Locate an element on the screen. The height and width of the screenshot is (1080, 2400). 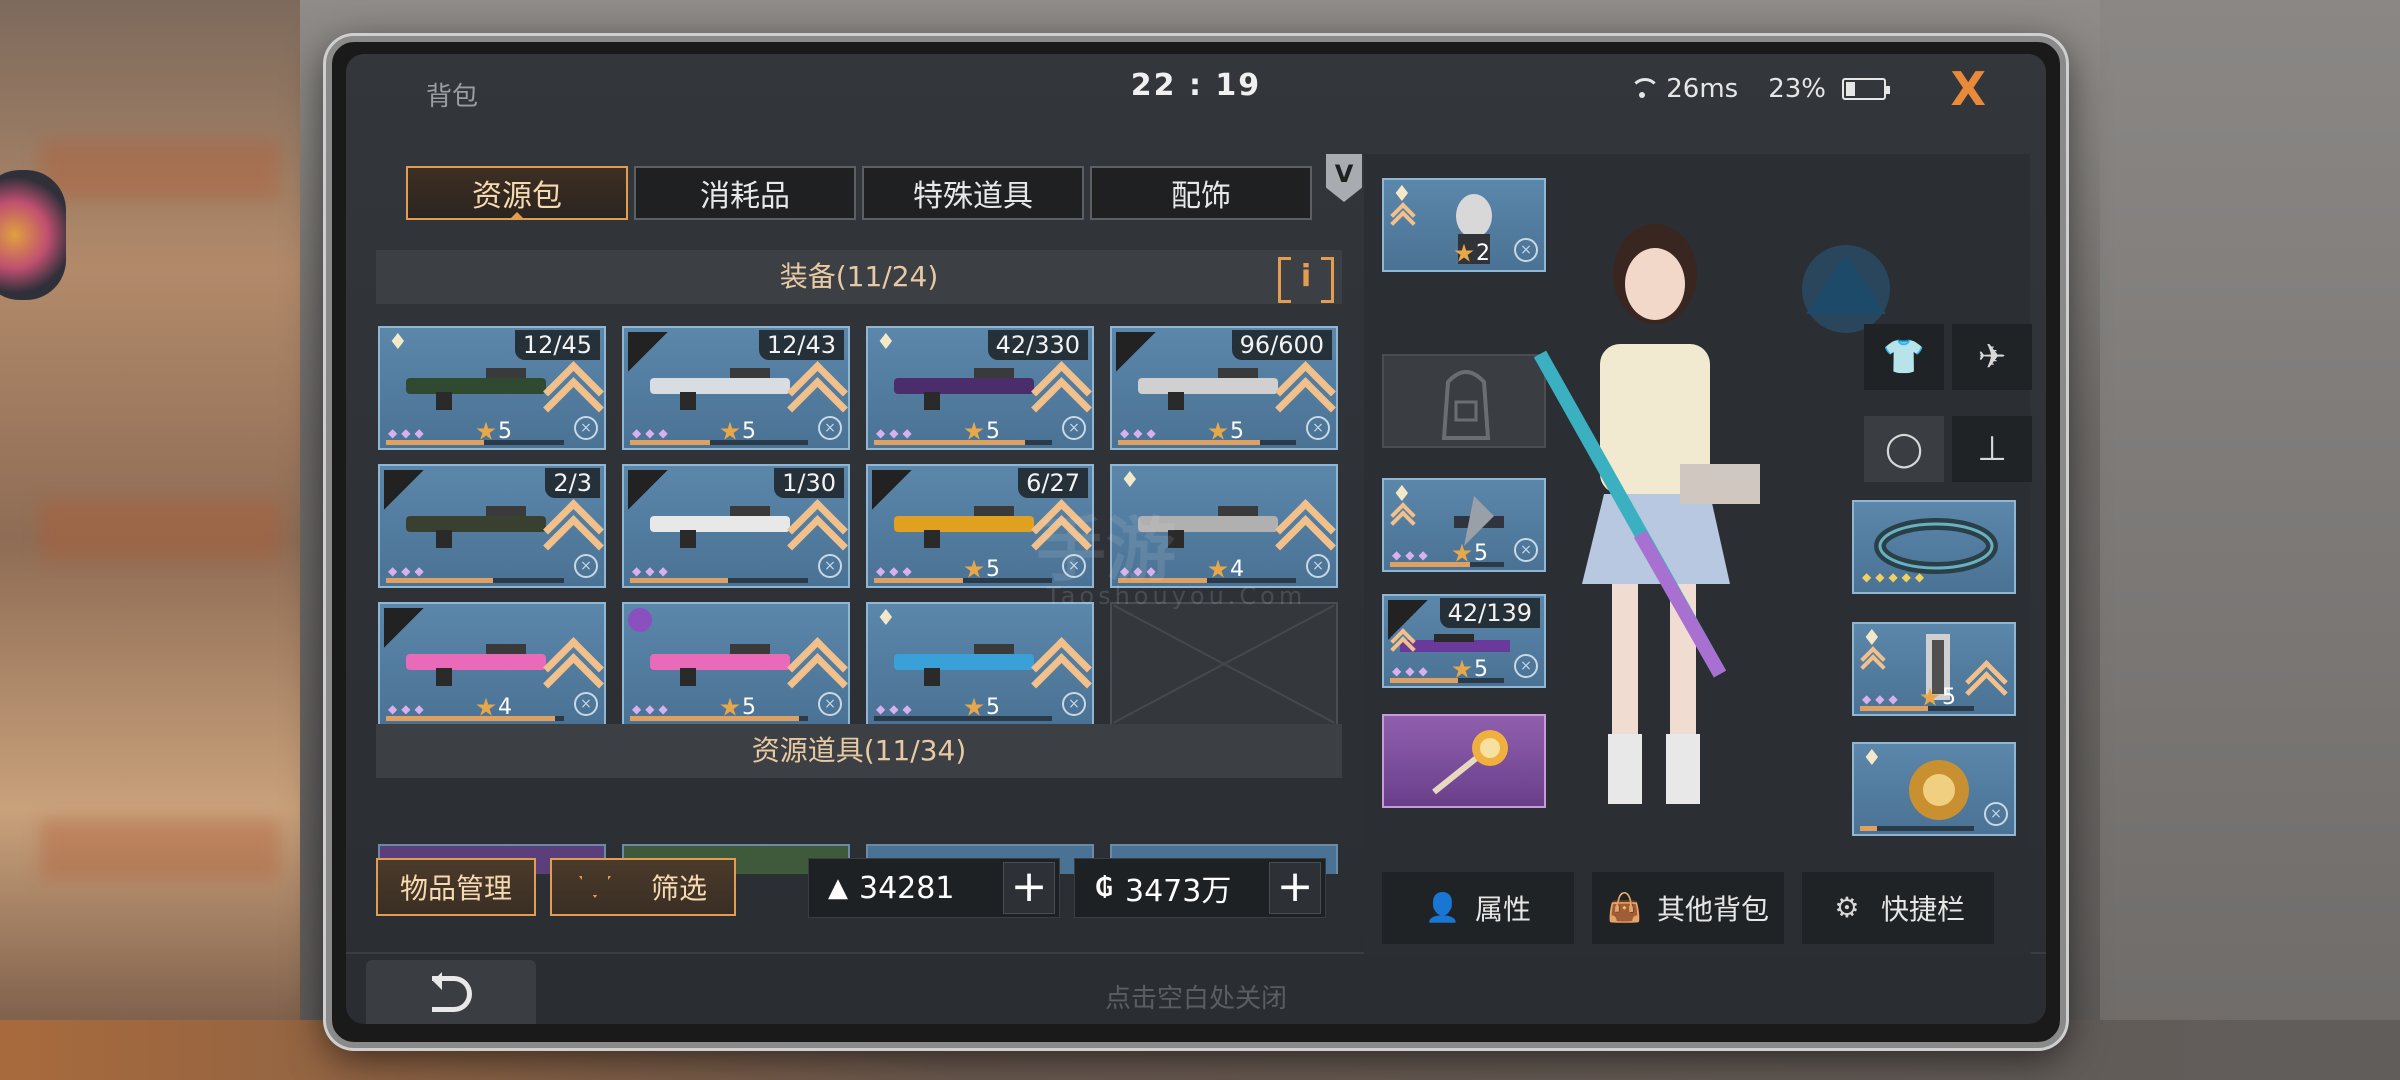
ammo-count: 12/43 is located at coordinates (801, 345).